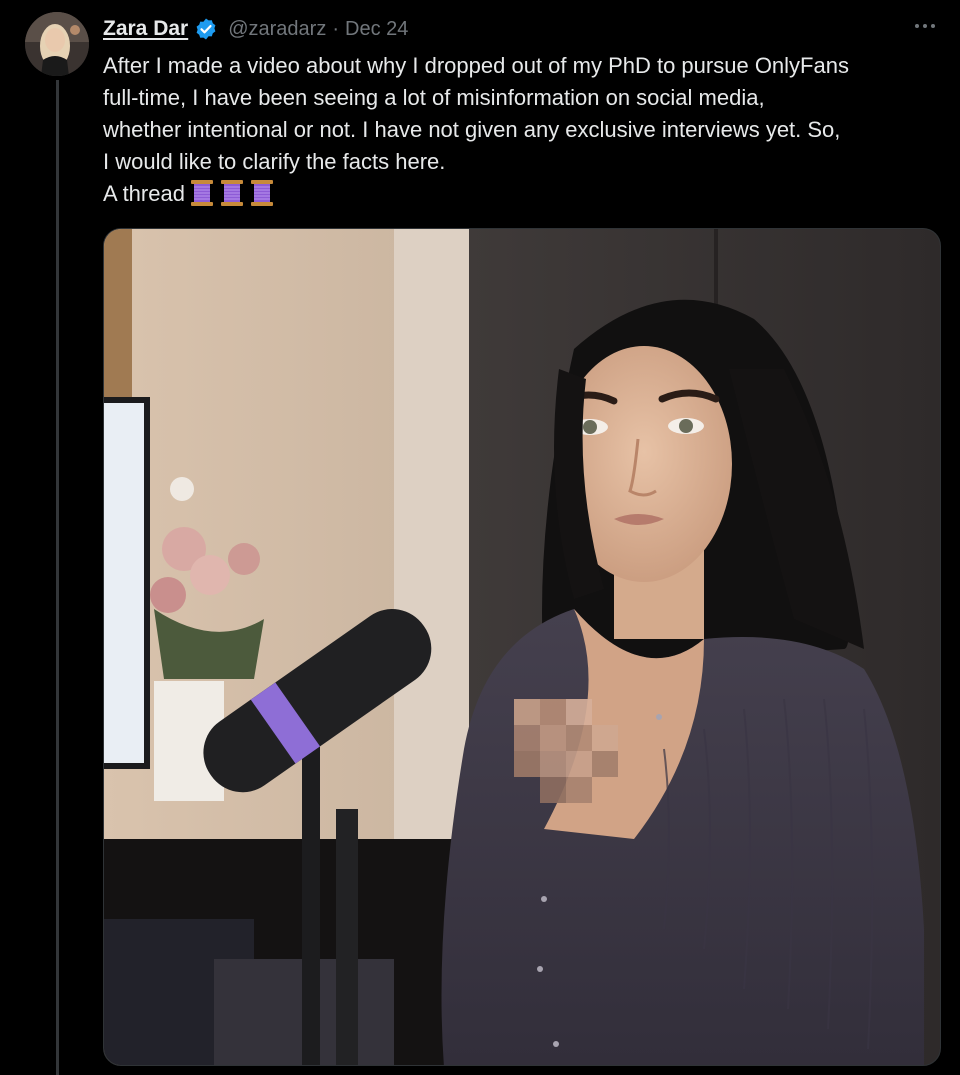 This screenshot has width=960, height=1075. Describe the element at coordinates (528, 194) in the screenshot. I see `tweet-text-last-line: A thread` at that location.